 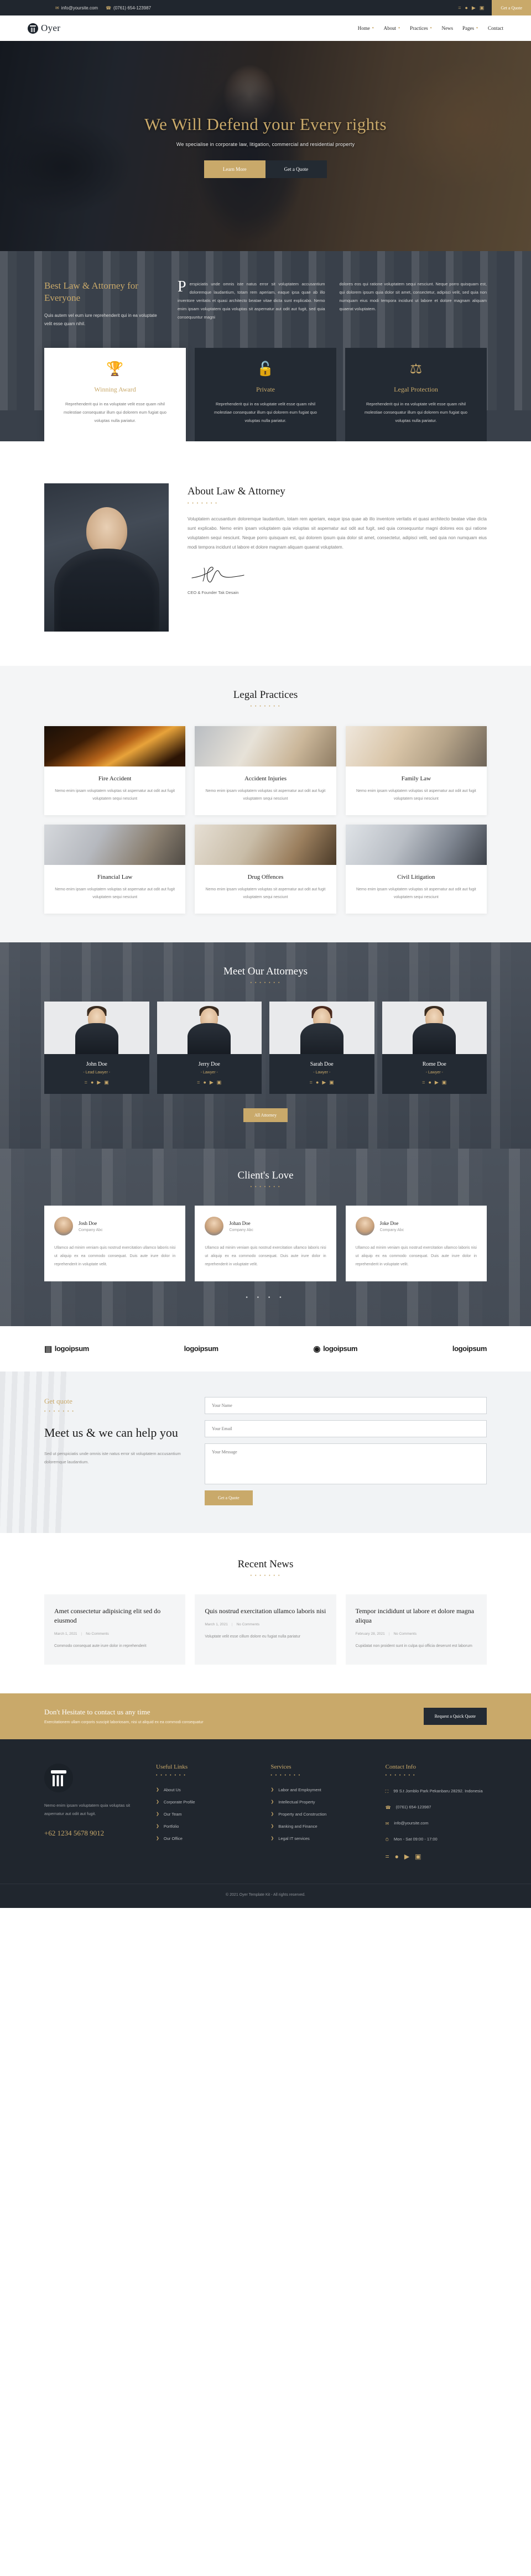 What do you see at coordinates (321, 1826) in the screenshot?
I see `footer-service-banking-finance: ❯ Banking and Finance` at bounding box center [321, 1826].